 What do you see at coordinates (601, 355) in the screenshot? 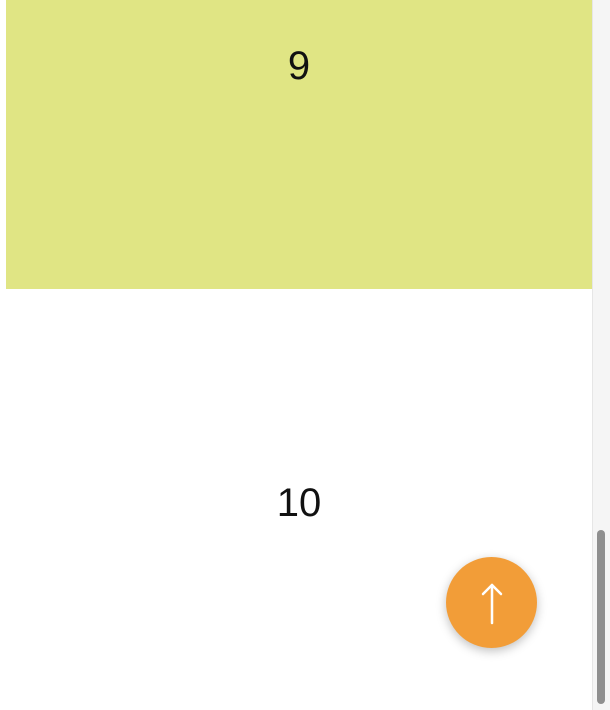
I see `vertical-scrollbar` at bounding box center [601, 355].